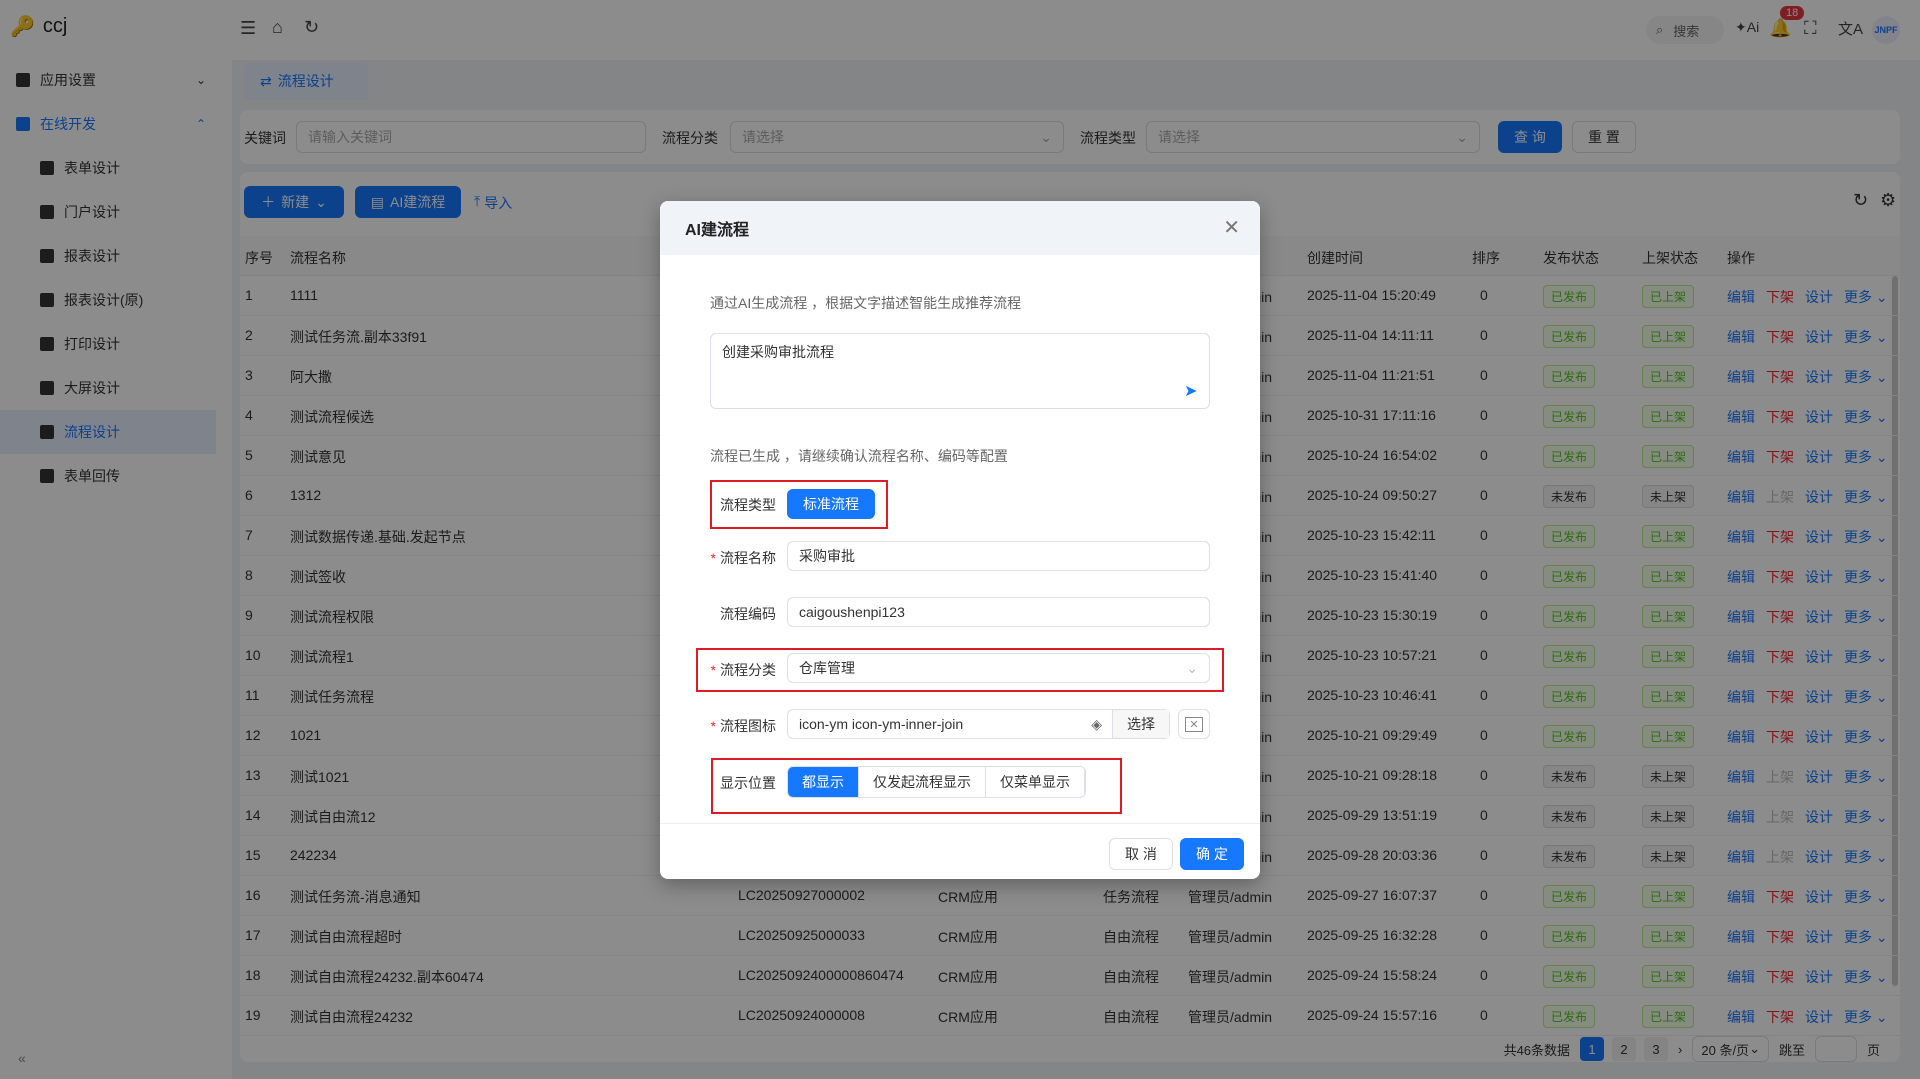  What do you see at coordinates (1192, 667) in the screenshot?
I see `chevron-down-icon: ⌄` at bounding box center [1192, 667].